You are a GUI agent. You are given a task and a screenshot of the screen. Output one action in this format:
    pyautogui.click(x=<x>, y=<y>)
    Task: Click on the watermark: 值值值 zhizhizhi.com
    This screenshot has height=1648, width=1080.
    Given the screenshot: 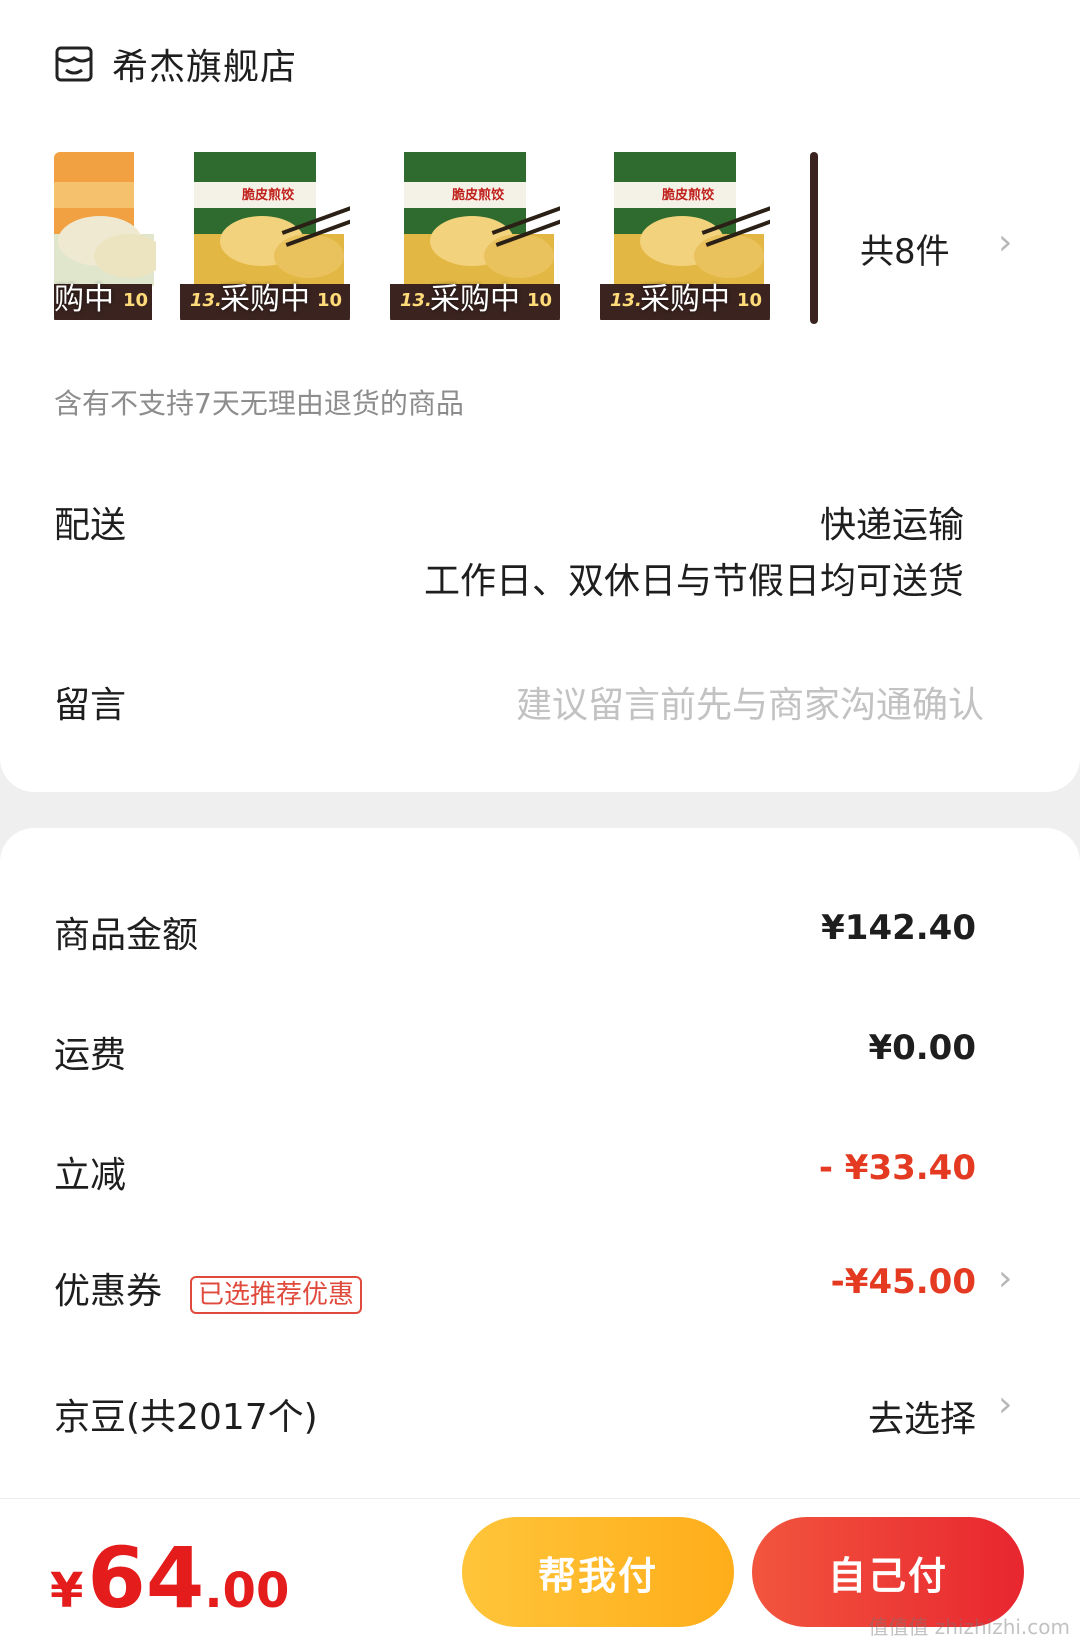 What is the action you would take?
    pyautogui.click(x=969, y=1627)
    